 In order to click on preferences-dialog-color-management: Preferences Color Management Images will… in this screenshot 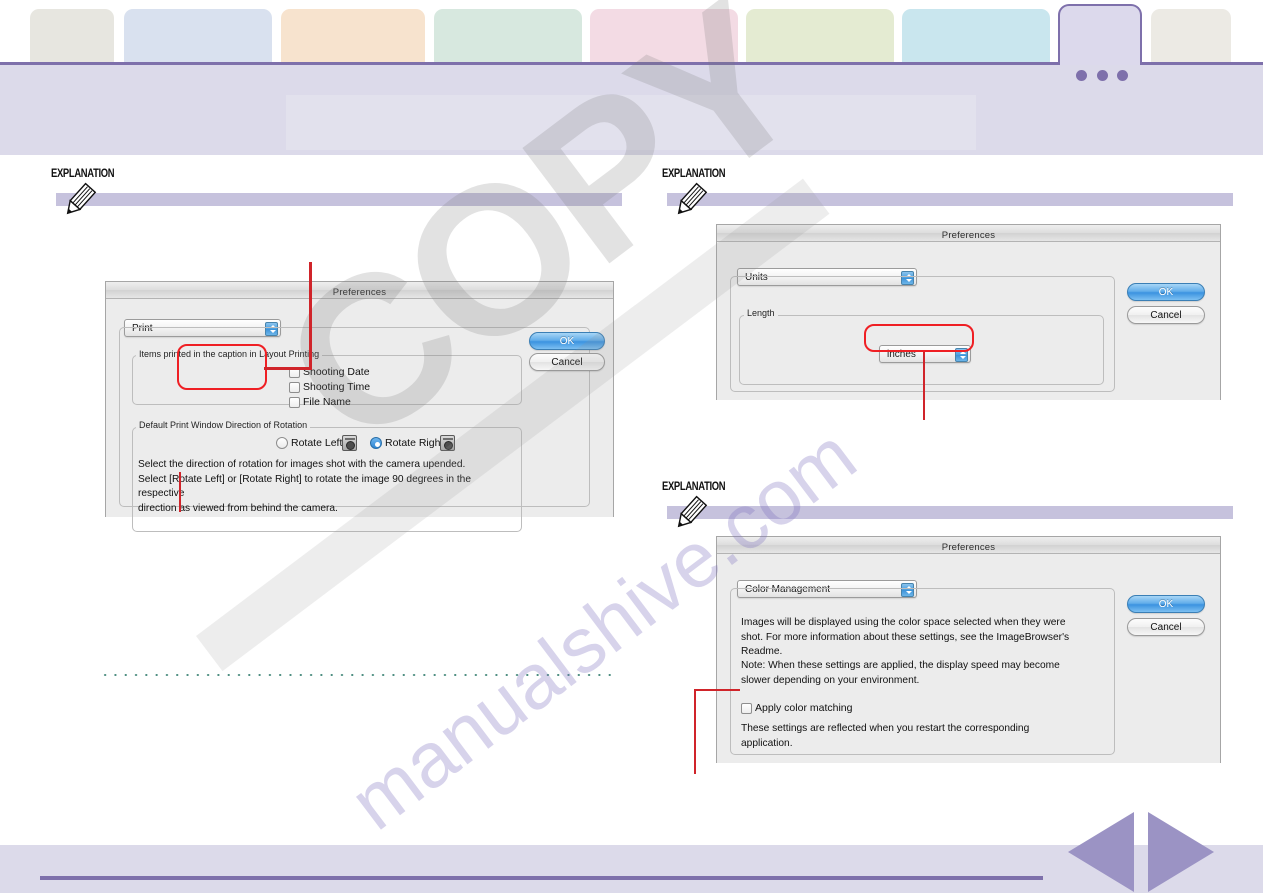, I will do `click(968, 649)`.